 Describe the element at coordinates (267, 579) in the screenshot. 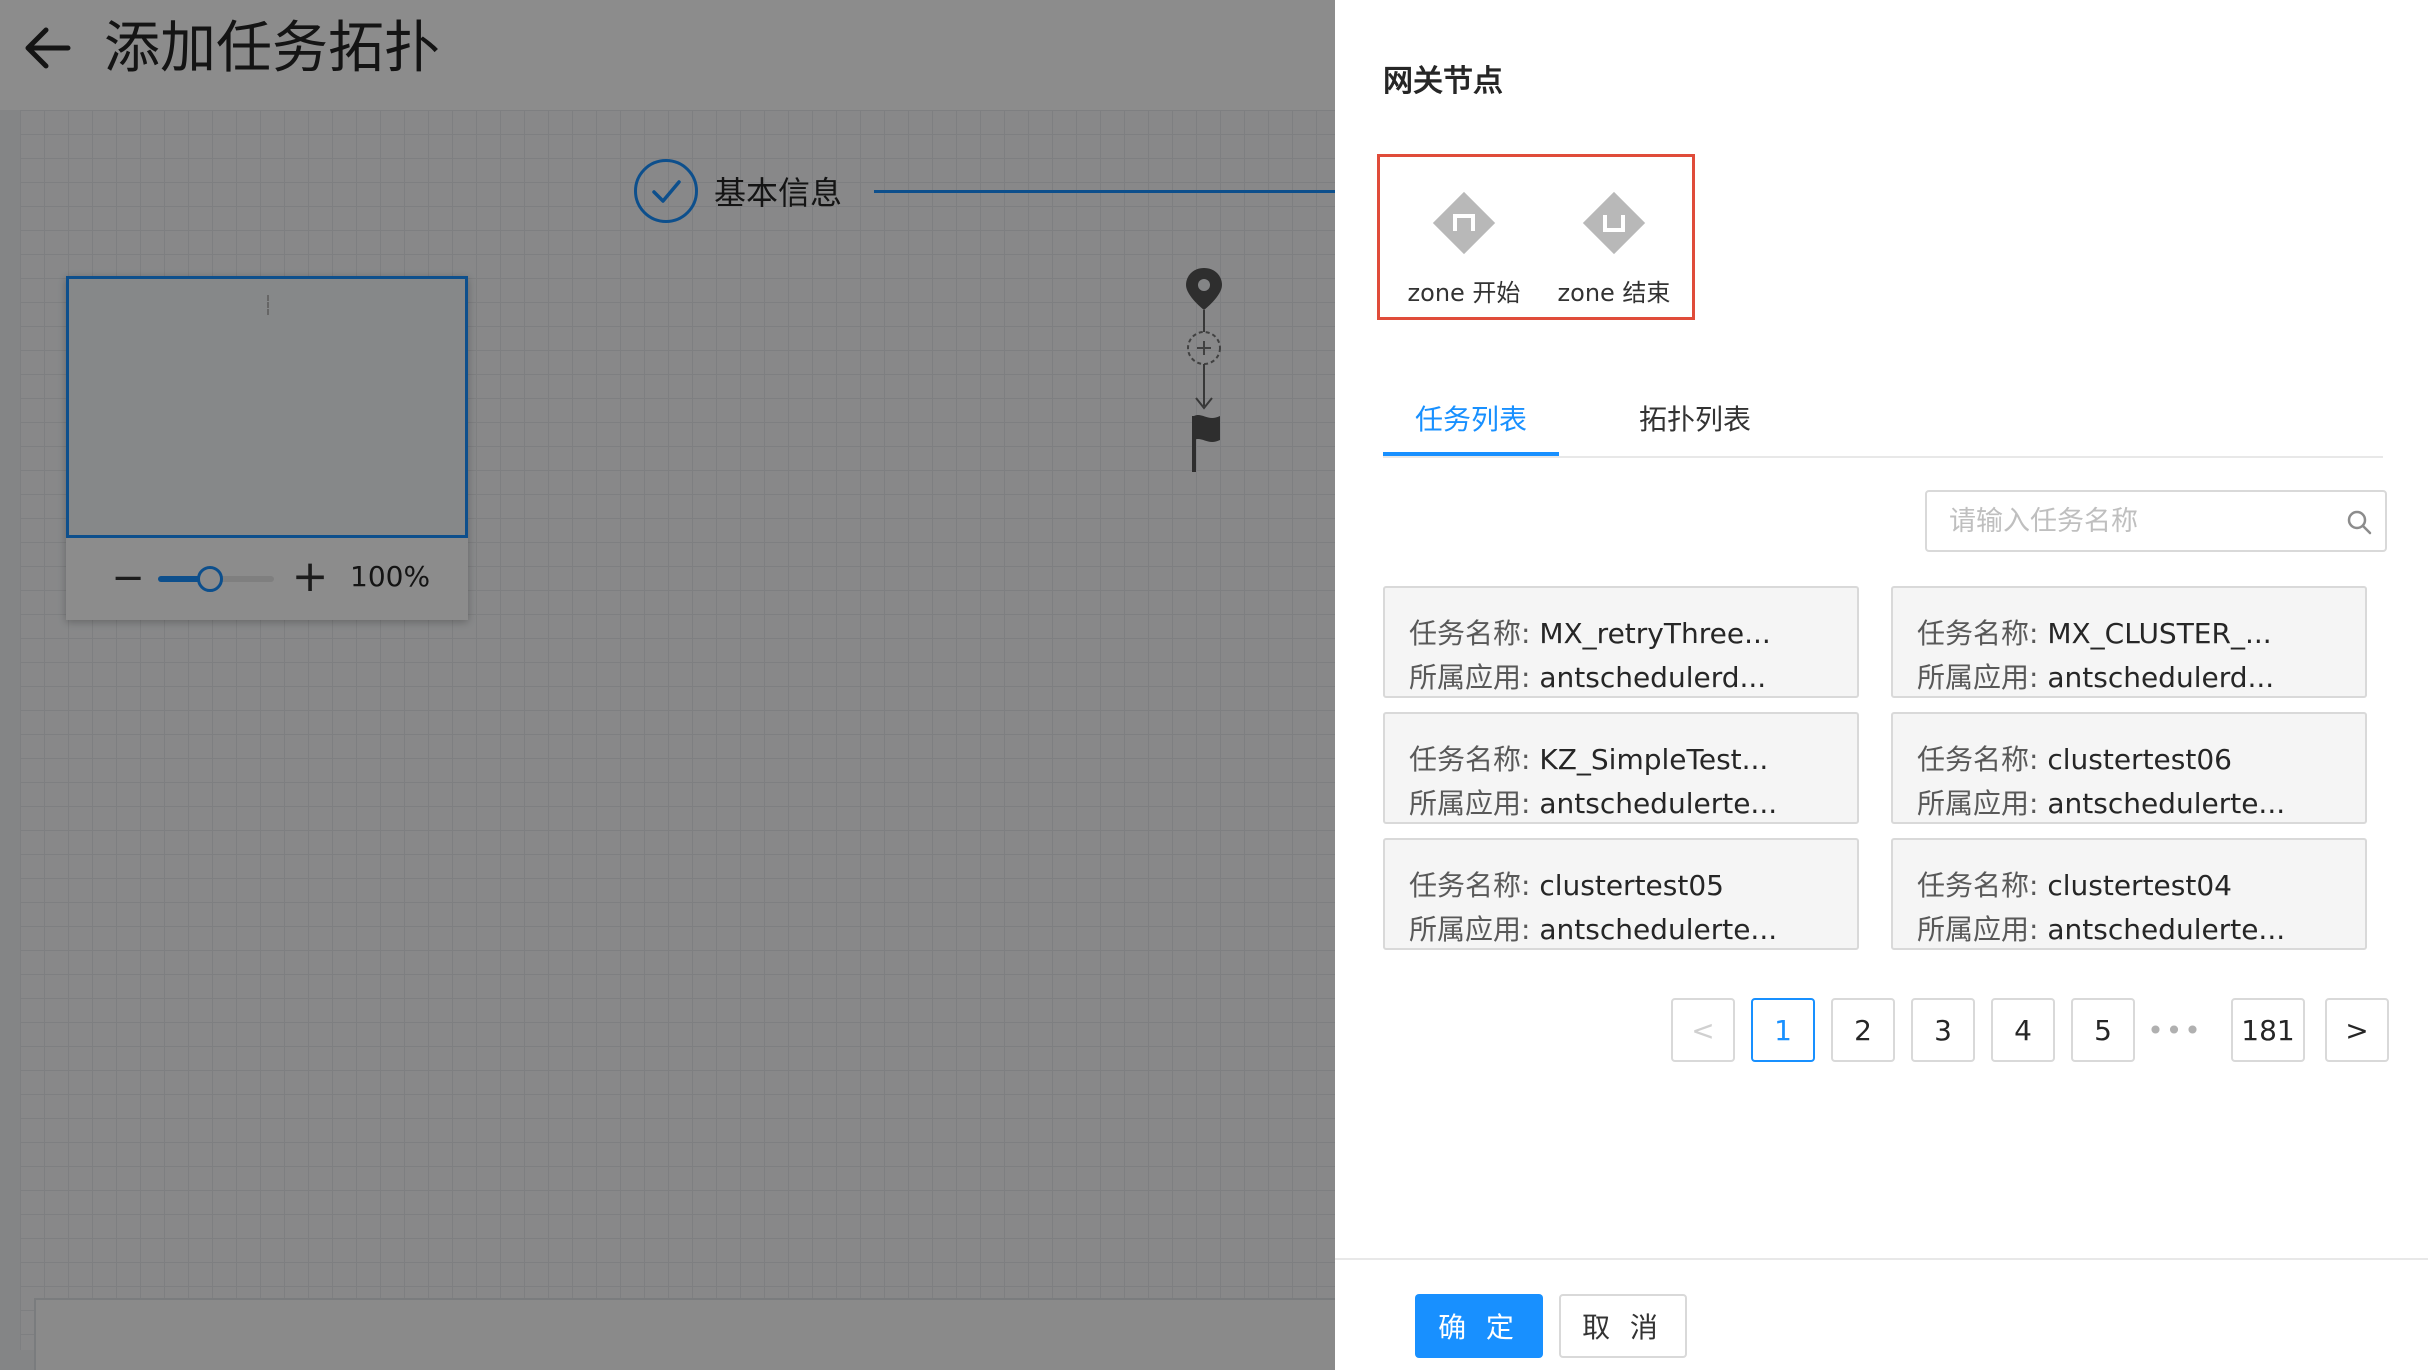

I see `zoom-bar: − + 100%` at that location.